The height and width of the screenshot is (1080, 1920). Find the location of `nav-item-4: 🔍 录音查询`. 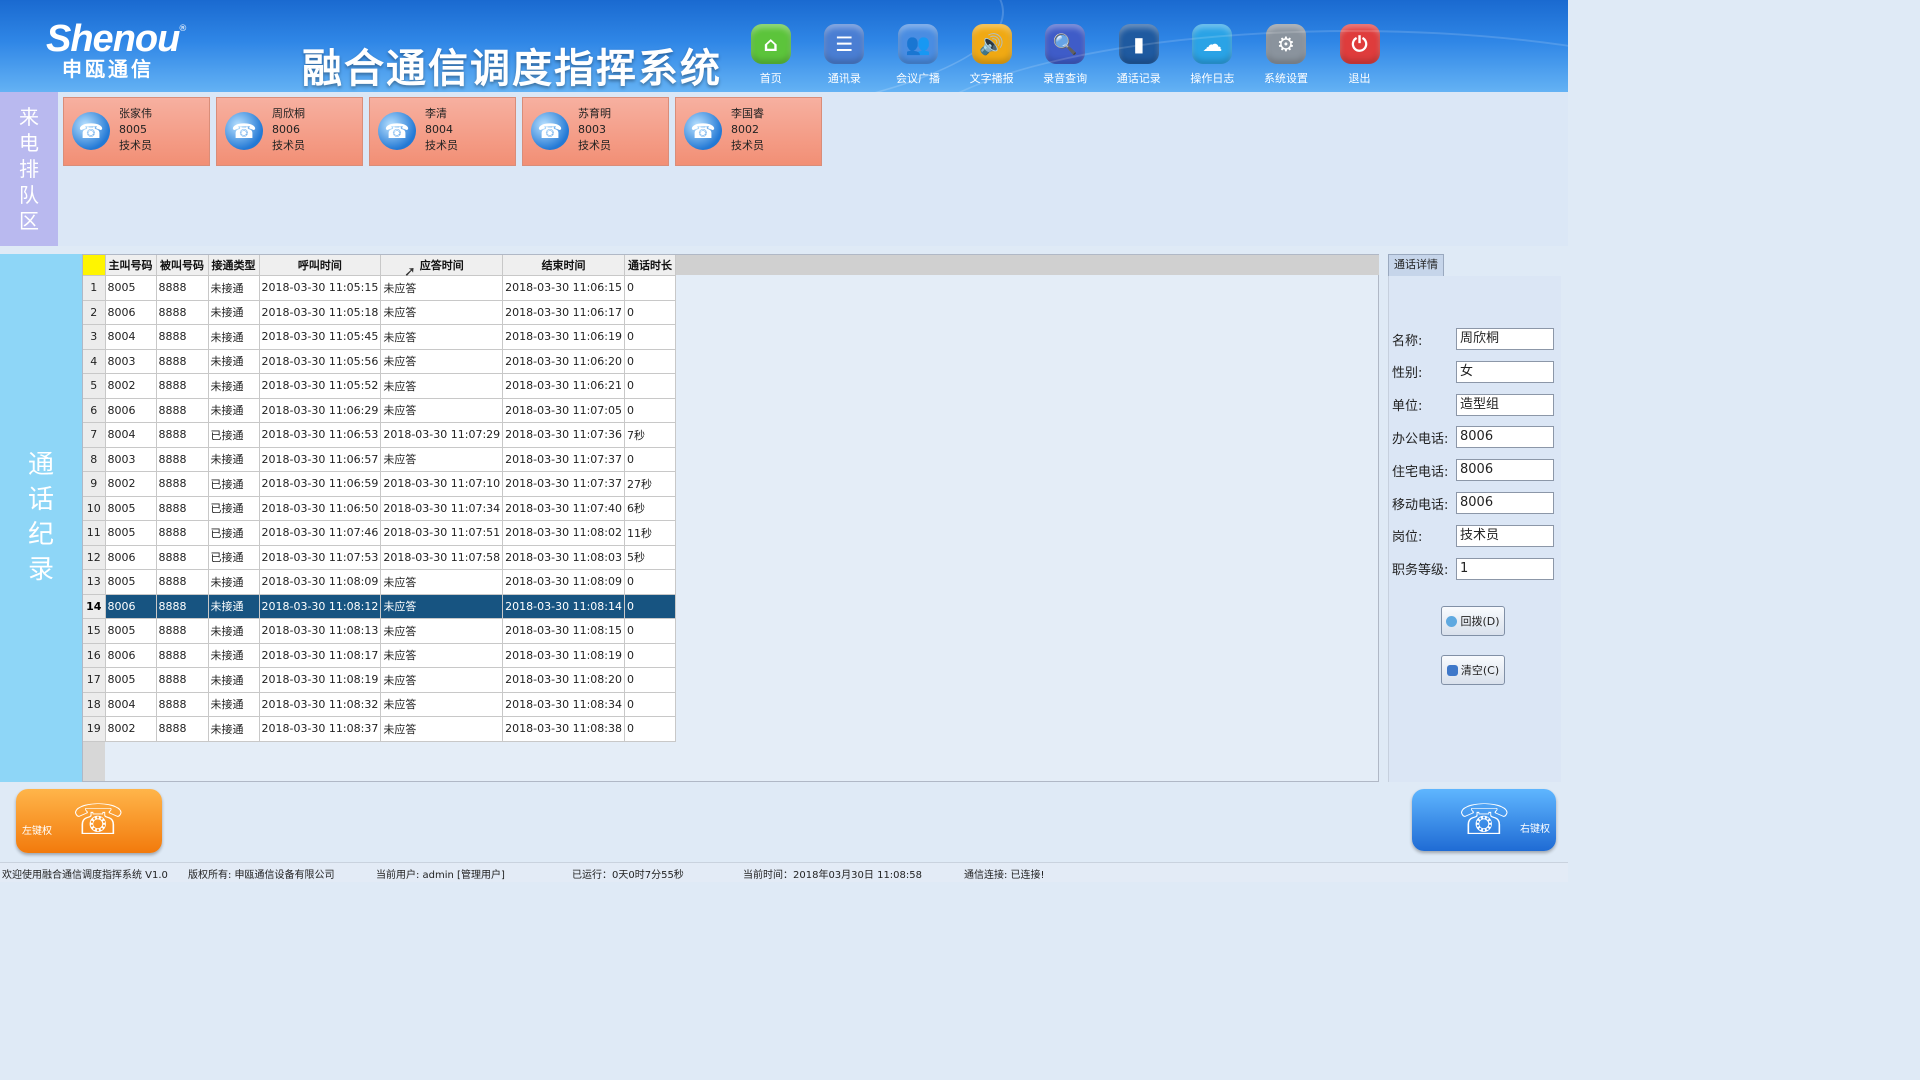

nav-item-4: 🔍 录音查询 is located at coordinates (1065, 55).